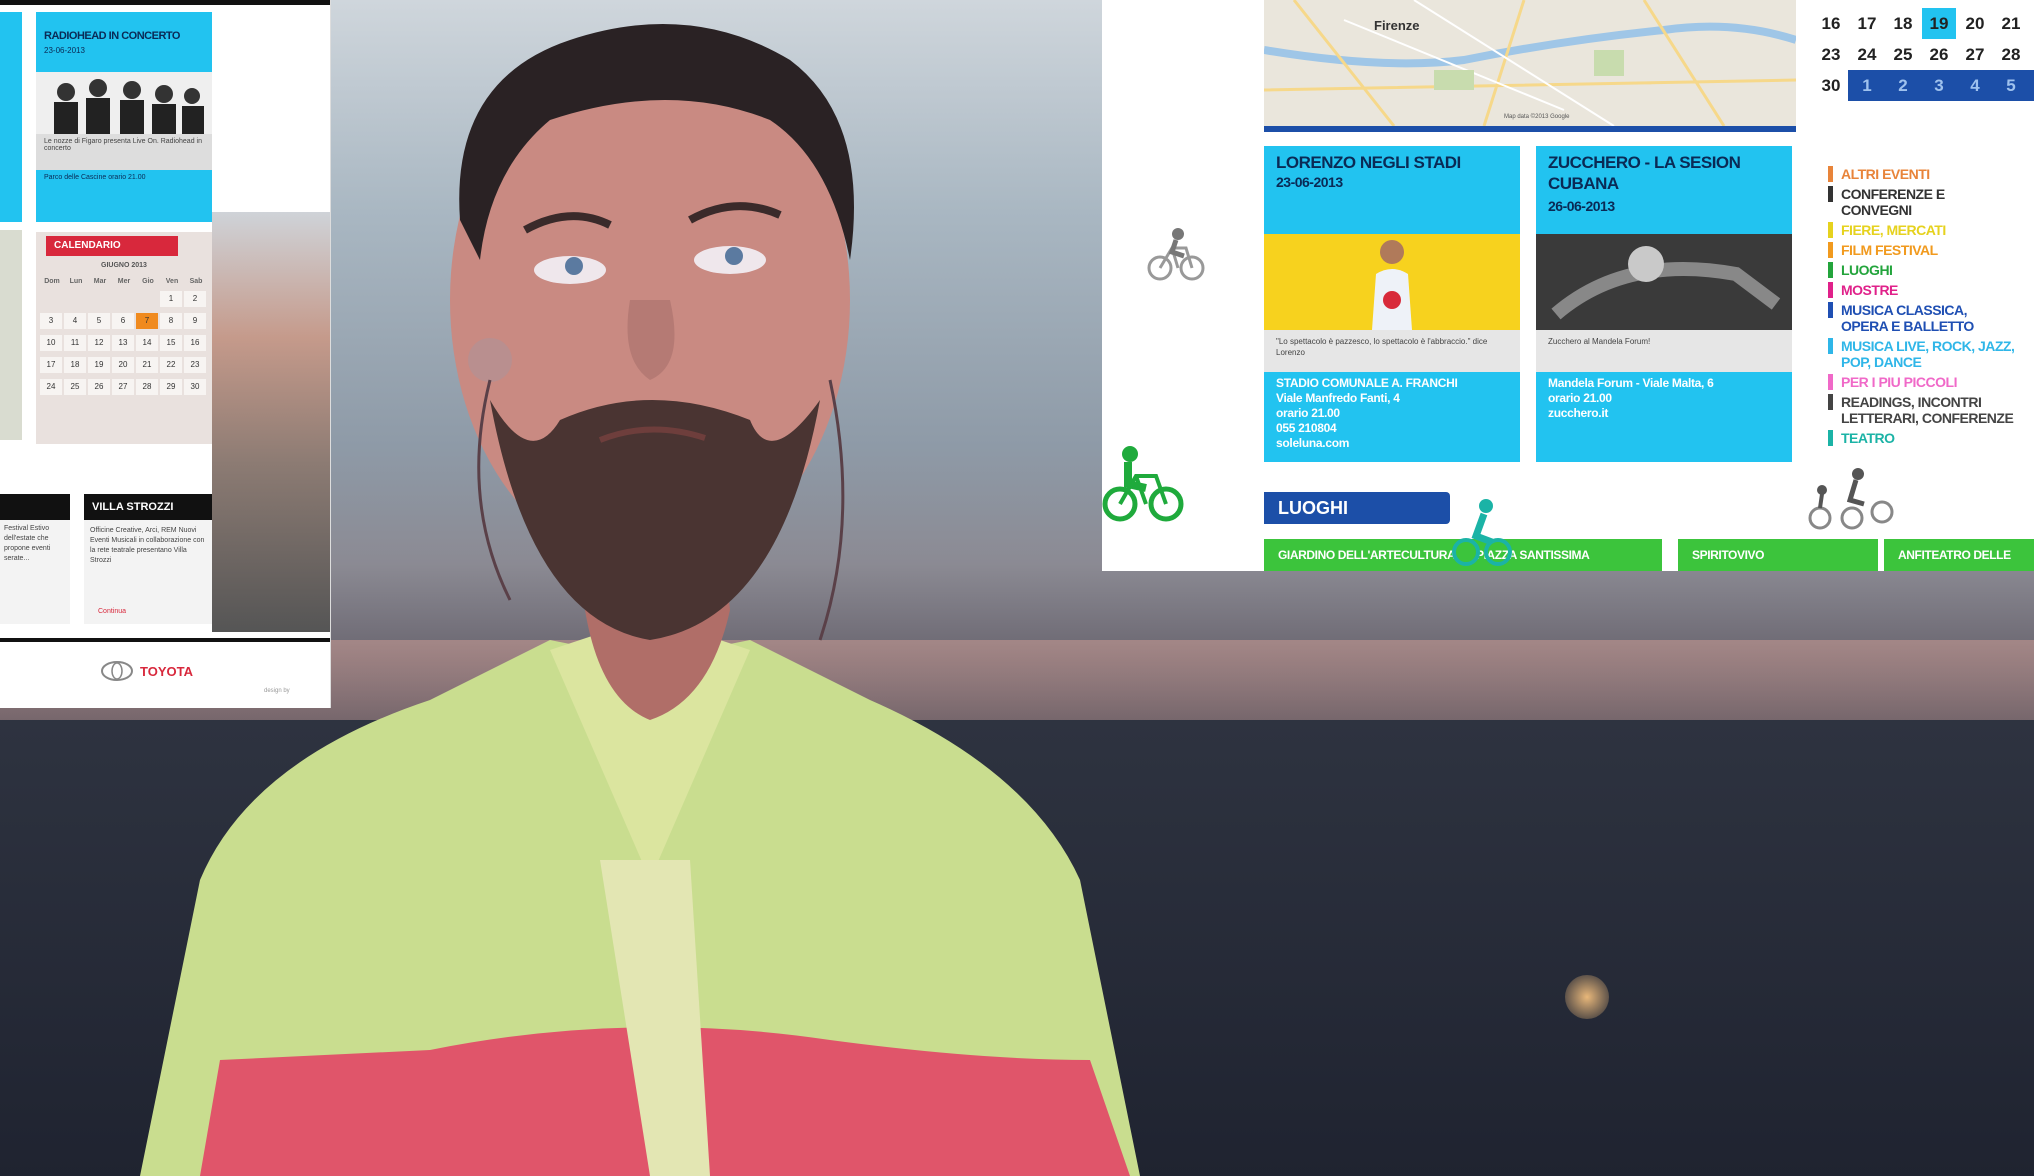 This screenshot has height=1176, width=2034. What do you see at coordinates (171, 321) in the screenshot?
I see `calendar-day: 8` at bounding box center [171, 321].